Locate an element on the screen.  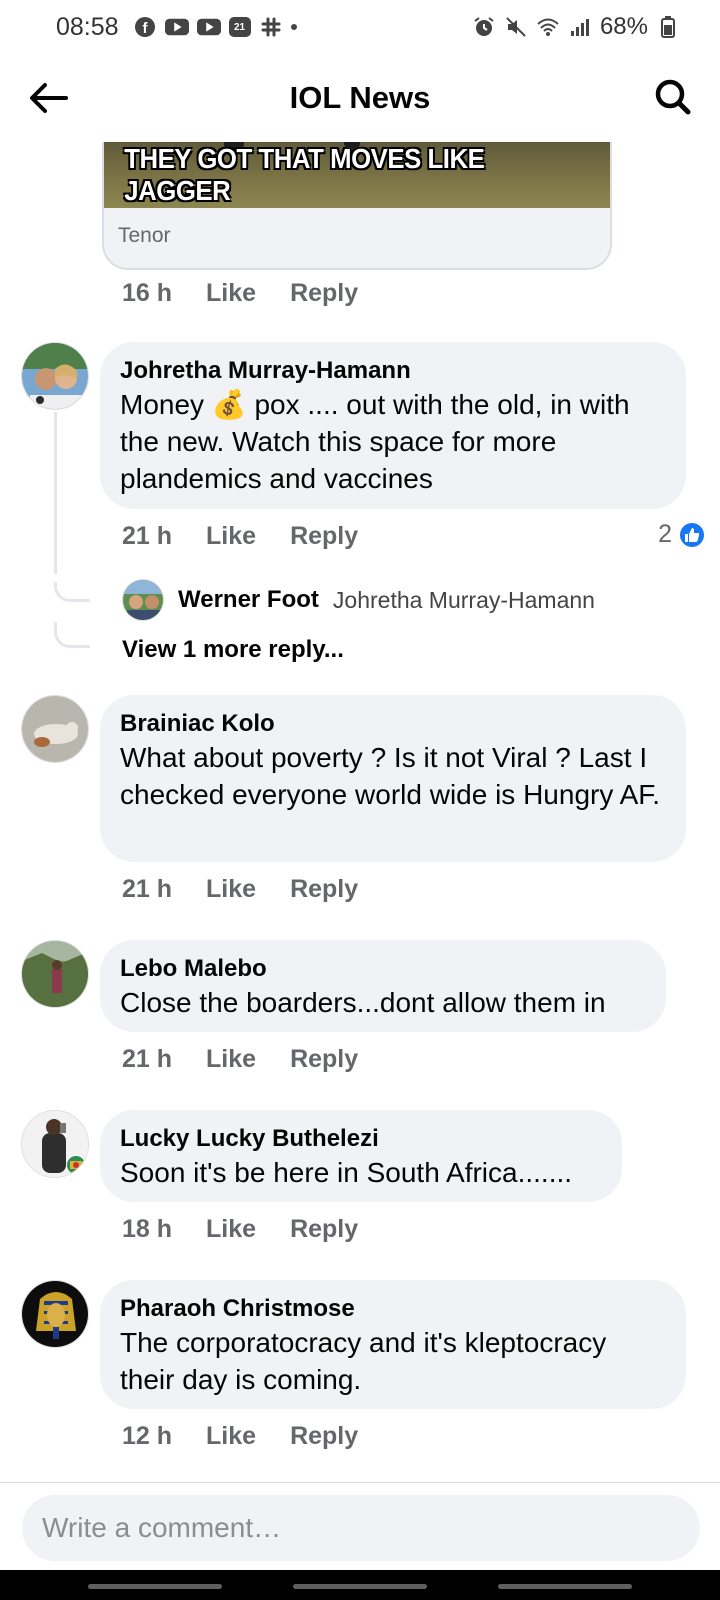
page-title: IOL News is located at coordinates (360, 97).